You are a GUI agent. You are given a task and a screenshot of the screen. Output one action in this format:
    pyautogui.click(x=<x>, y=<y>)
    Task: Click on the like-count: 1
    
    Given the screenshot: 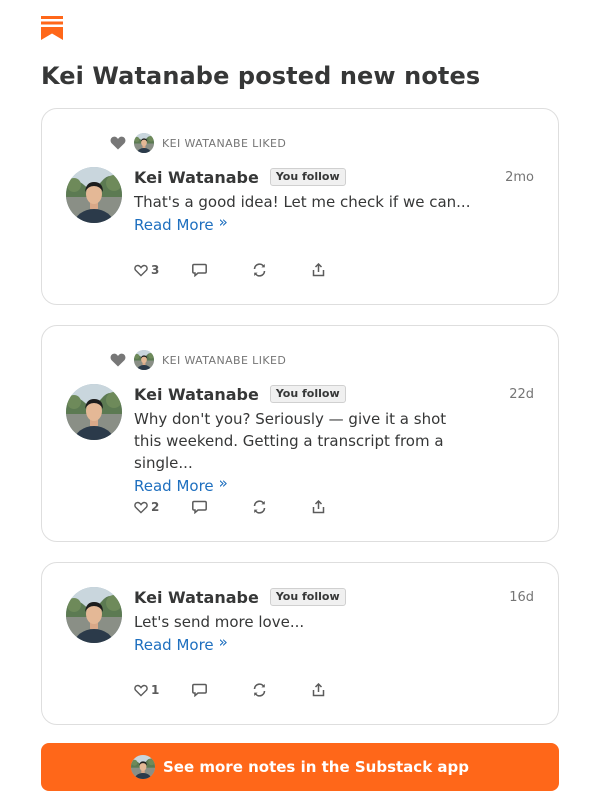 What is the action you would take?
    pyautogui.click(x=155, y=690)
    